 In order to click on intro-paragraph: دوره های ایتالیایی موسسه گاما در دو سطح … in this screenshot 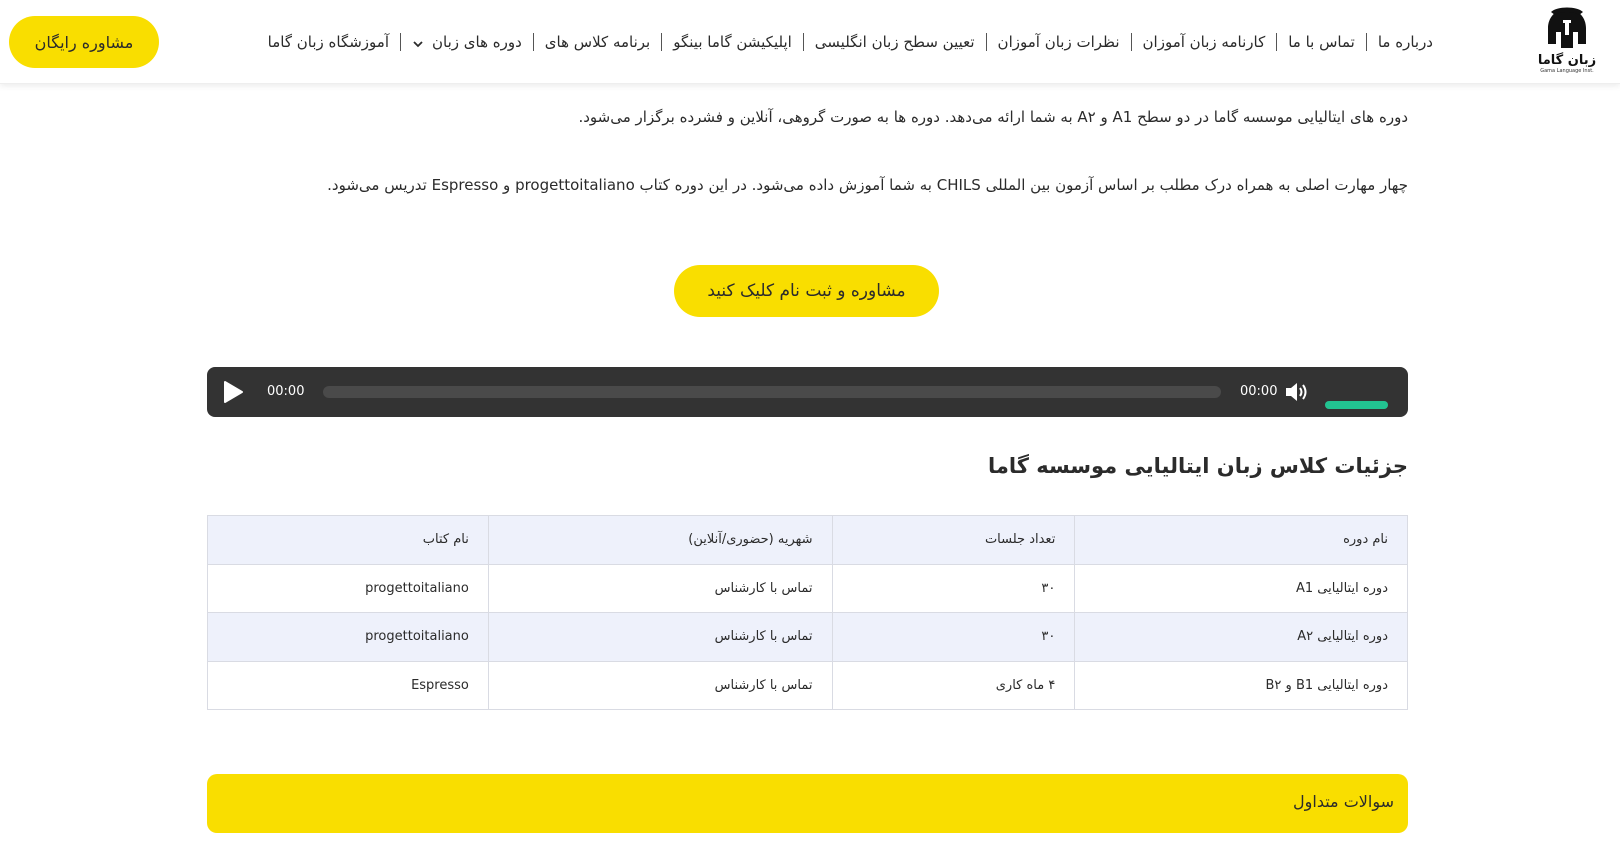, I will do `click(993, 117)`.